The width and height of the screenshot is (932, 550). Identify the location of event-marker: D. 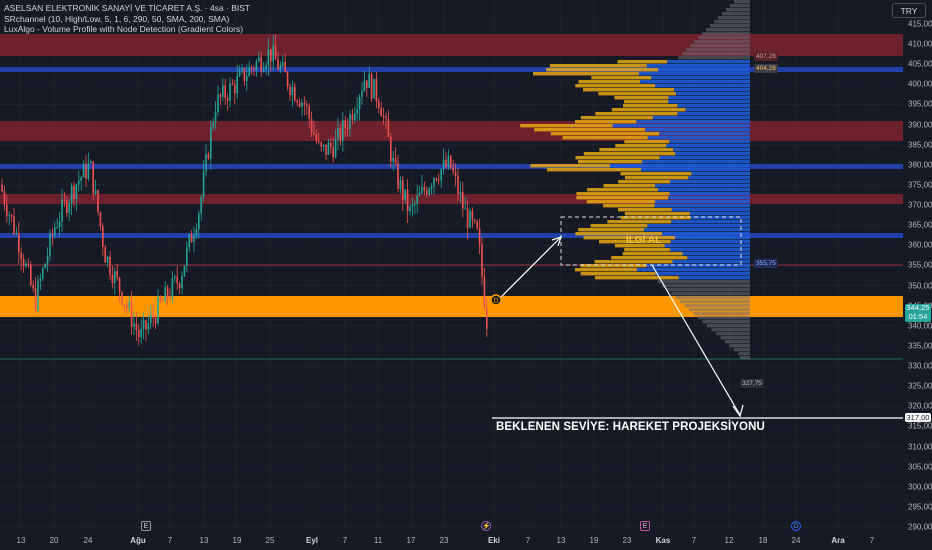
(796, 526).